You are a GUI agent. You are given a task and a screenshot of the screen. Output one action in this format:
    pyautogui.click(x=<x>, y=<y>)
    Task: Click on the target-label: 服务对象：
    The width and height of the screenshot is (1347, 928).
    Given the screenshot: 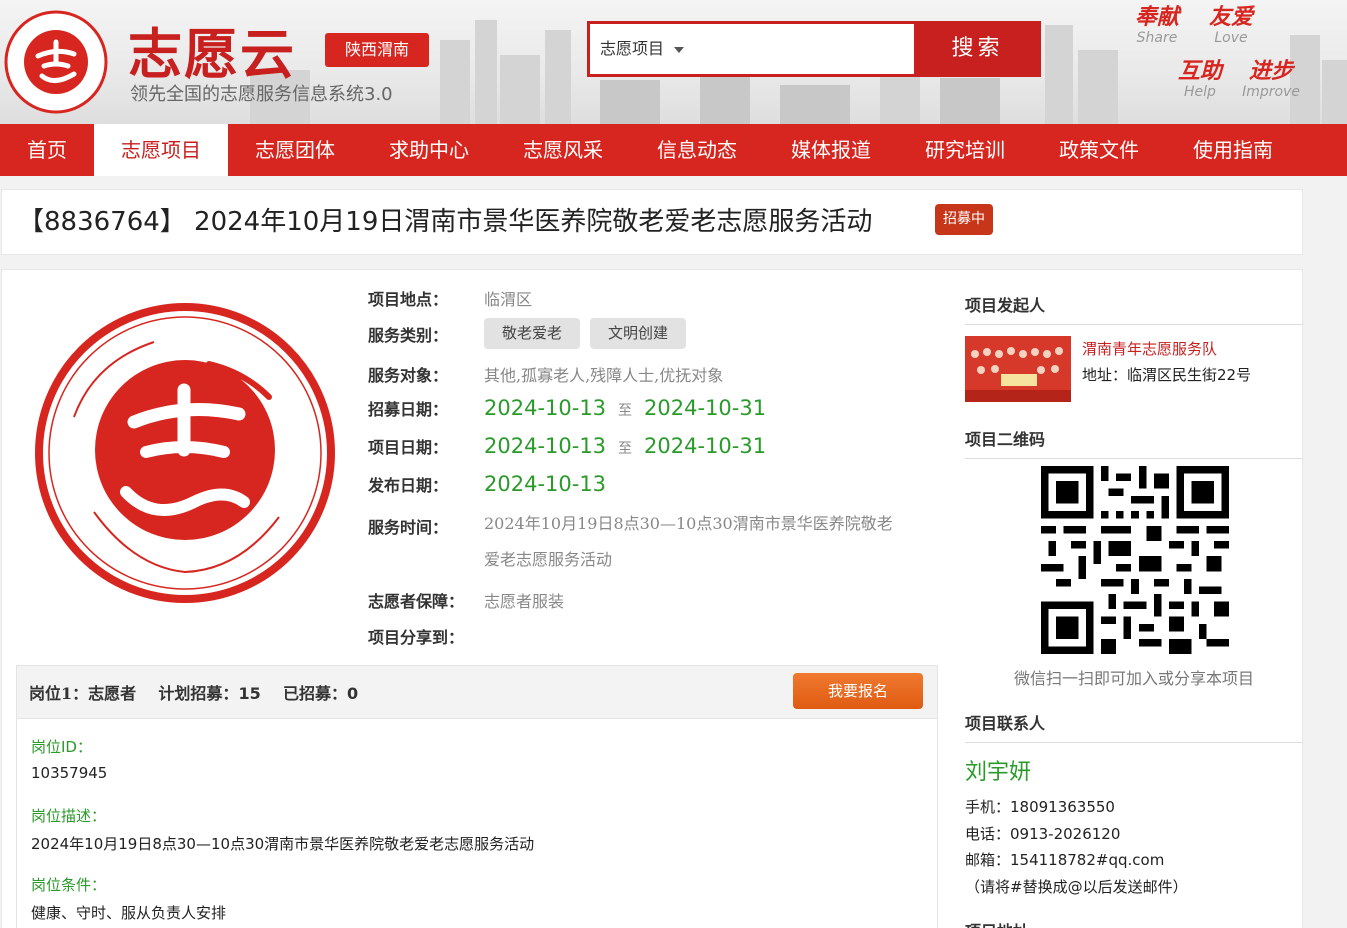 What is the action you would take?
    pyautogui.click(x=408, y=375)
    